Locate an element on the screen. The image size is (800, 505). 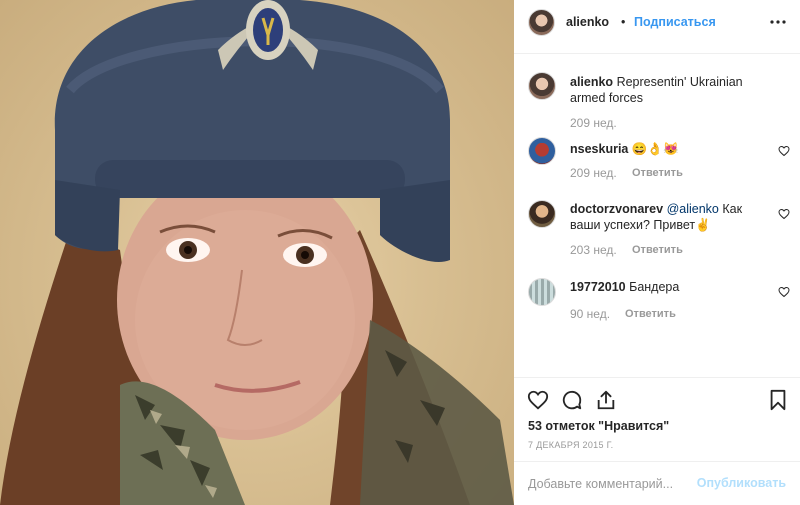
post-header: alienko • Подписаться is located at coordinates (657, 27).